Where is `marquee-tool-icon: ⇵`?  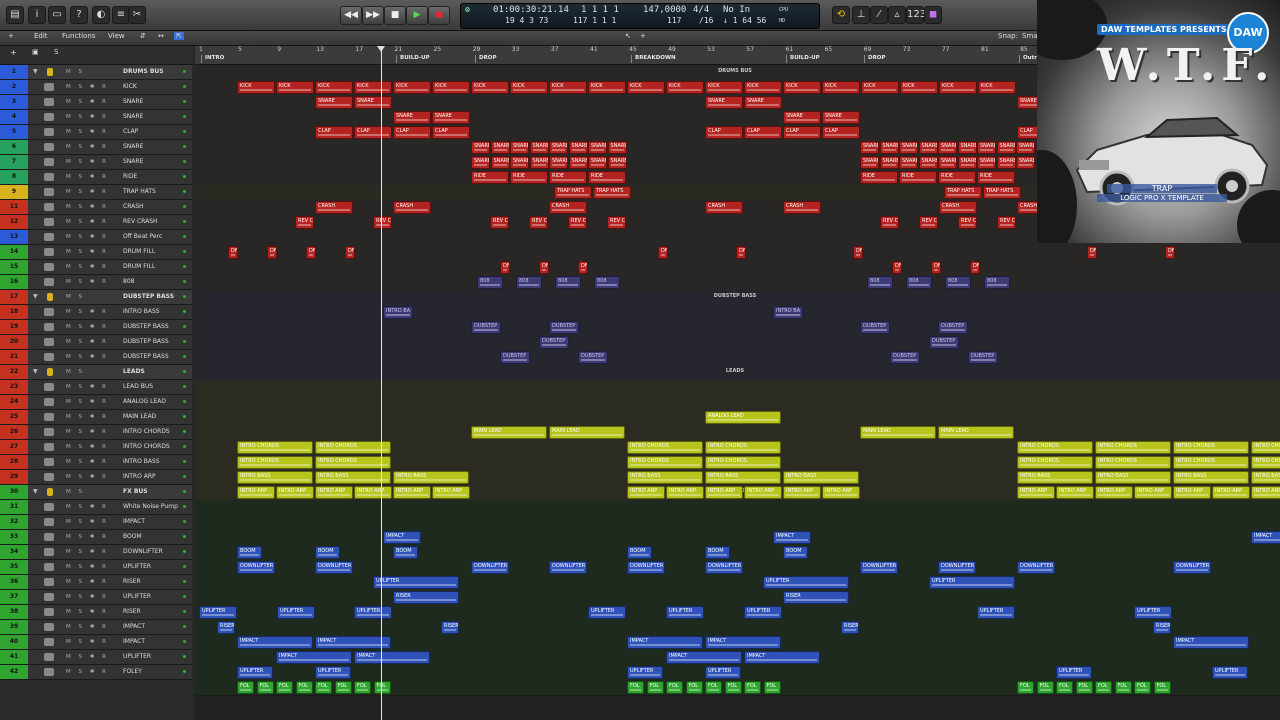
marquee-tool-icon: ⇵ is located at coordinates (143, 36).